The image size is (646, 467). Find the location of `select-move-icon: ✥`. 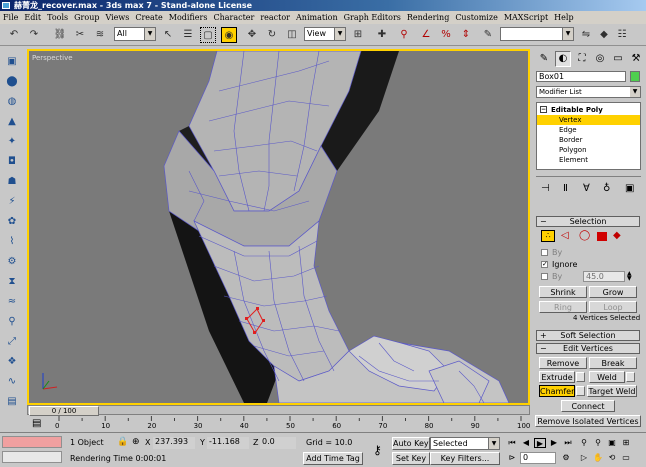

select-move-icon: ✥ is located at coordinates (252, 35).